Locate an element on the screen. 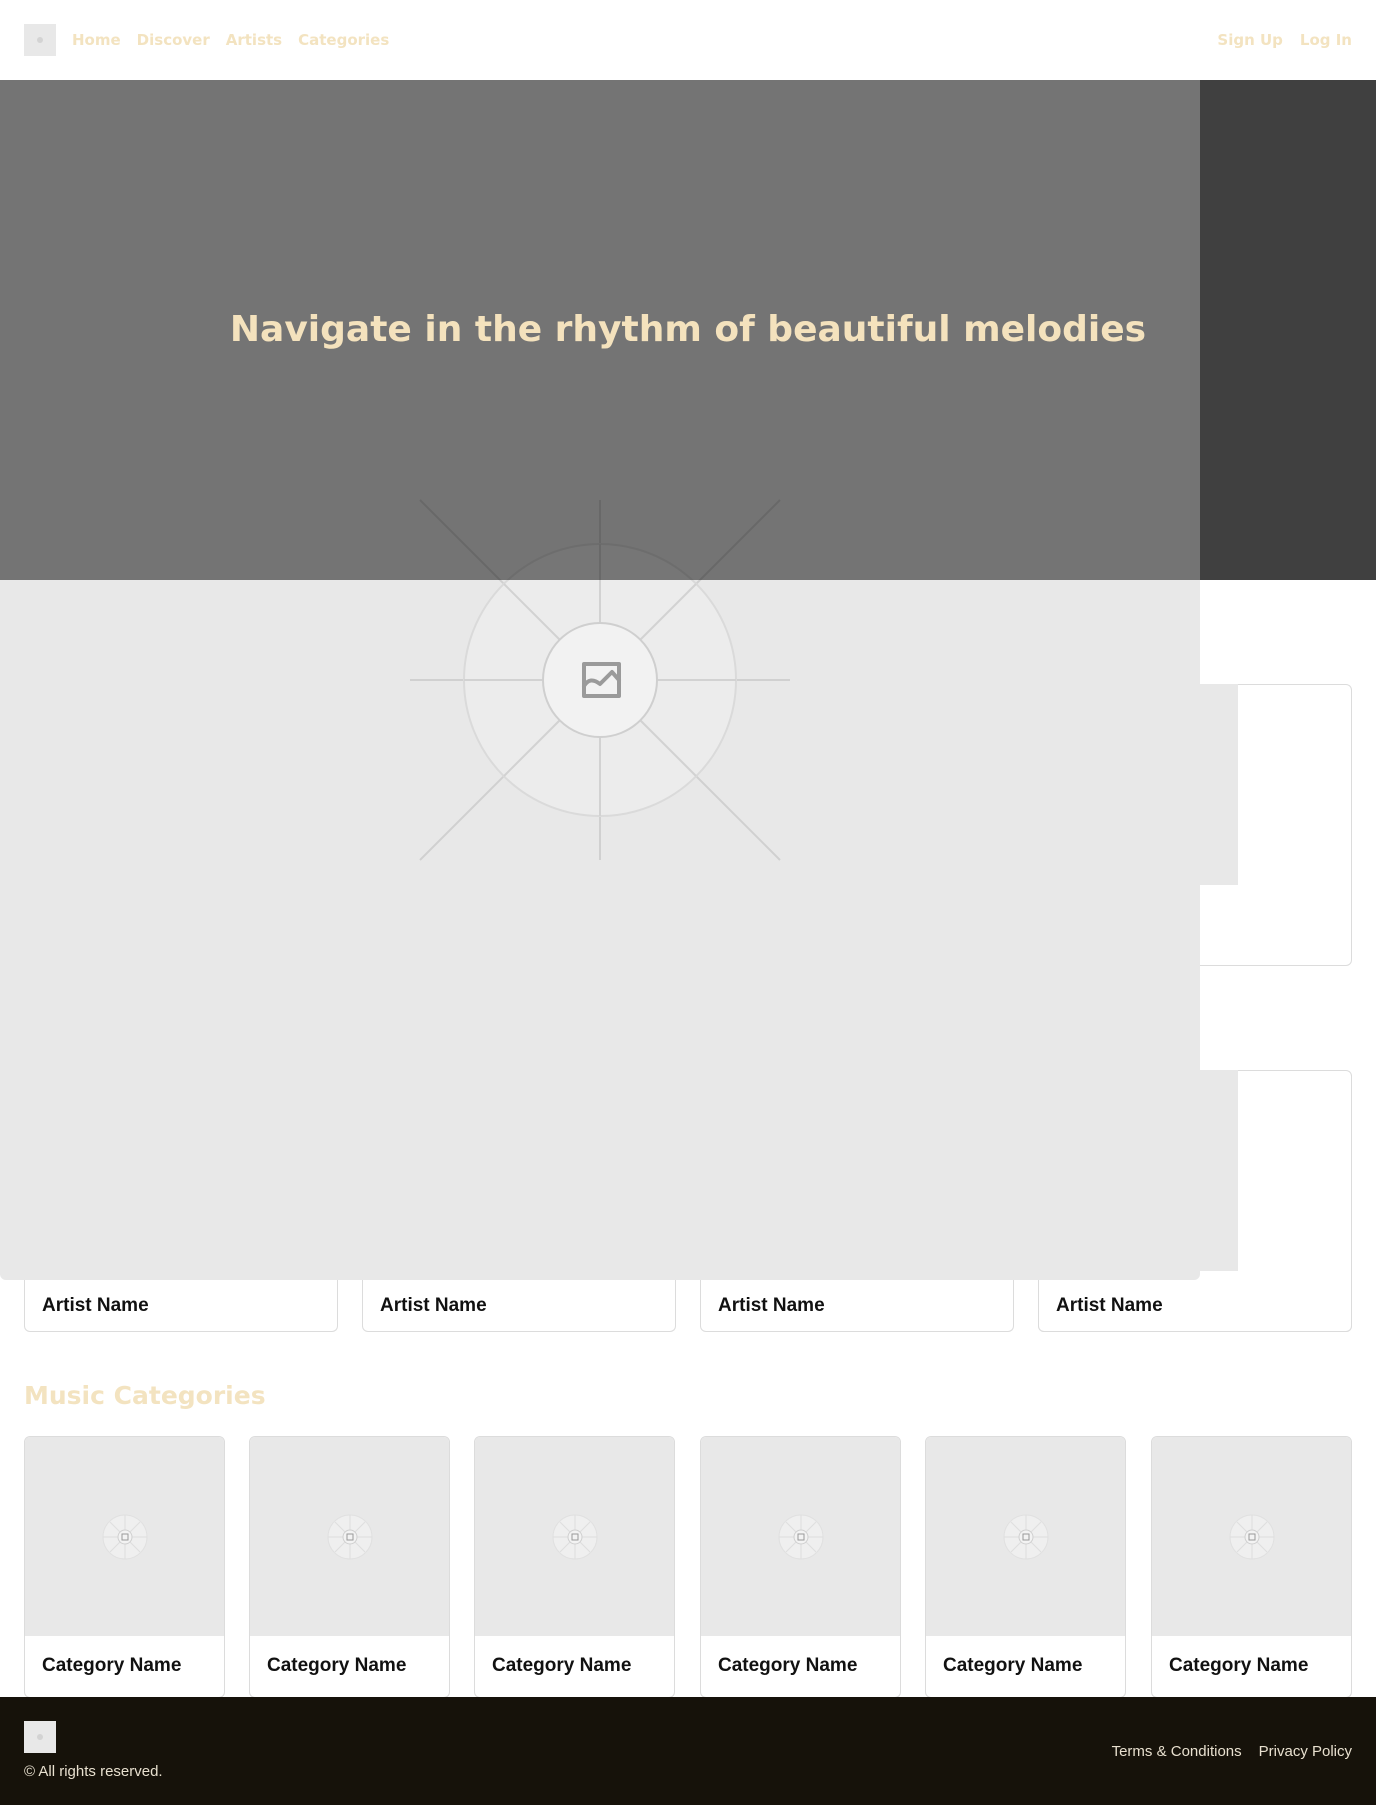 This screenshot has height=1805, width=1376. privacy-link: Privacy Policy is located at coordinates (1305, 1751).